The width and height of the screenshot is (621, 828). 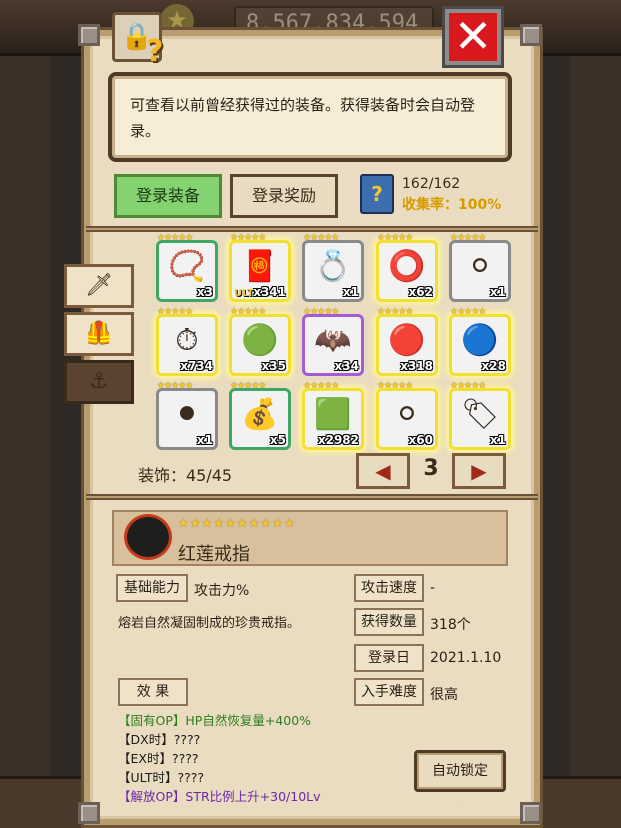 I want to click on item-slot: ★★★★★ 🔴 x318, so click(x=407, y=341).